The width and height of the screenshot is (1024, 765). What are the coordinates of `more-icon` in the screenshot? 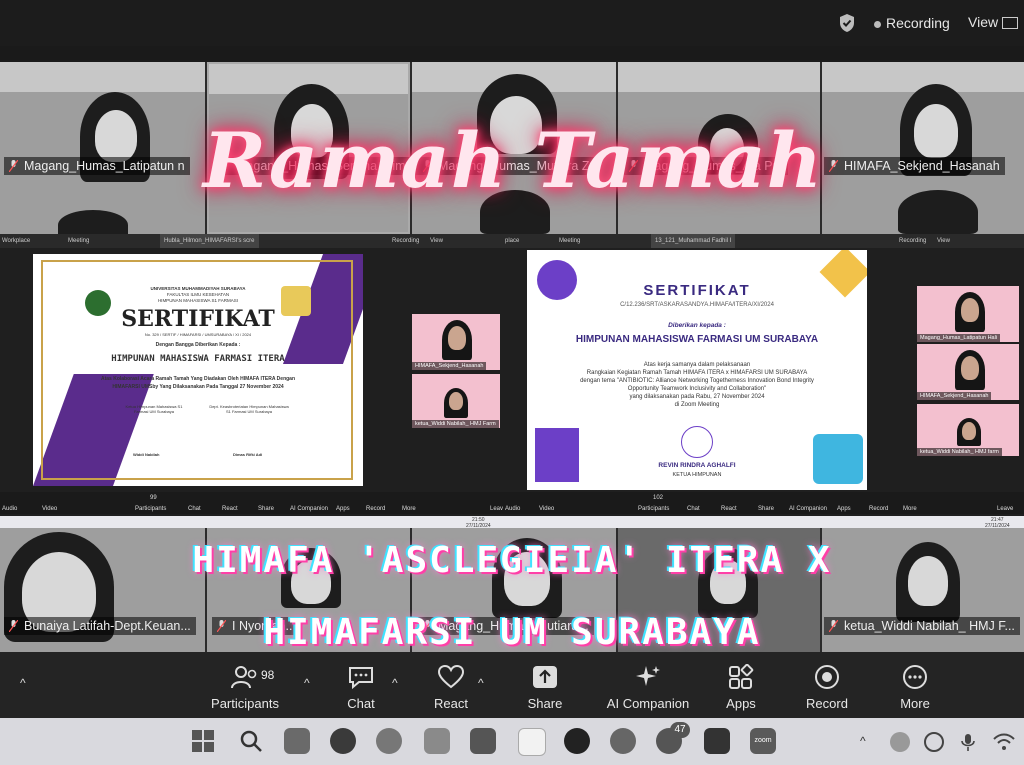 It's located at (915, 677).